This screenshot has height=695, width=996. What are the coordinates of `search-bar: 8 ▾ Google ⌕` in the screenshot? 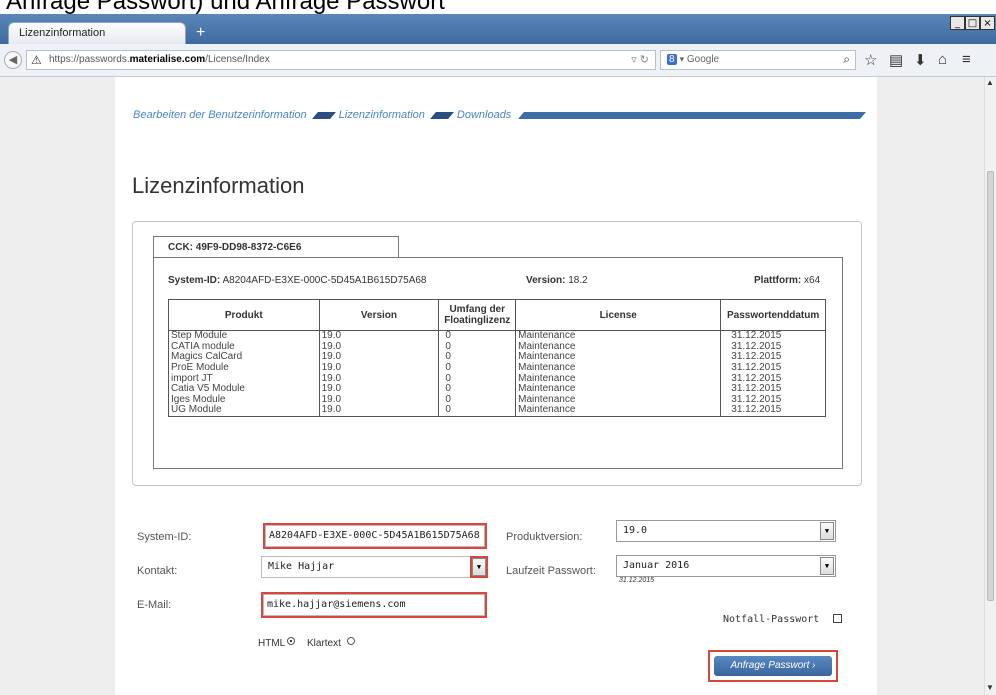 It's located at (758, 60).